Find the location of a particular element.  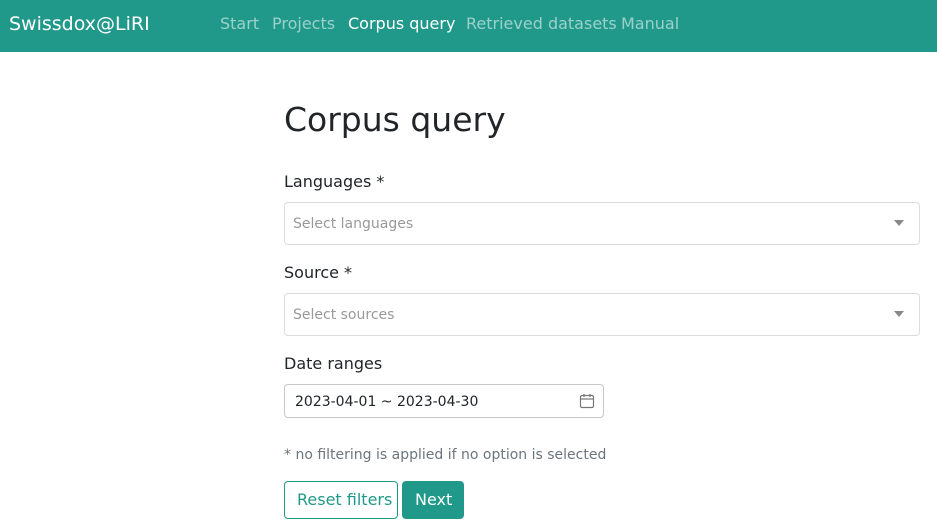

date-ranges-label: Date ranges is located at coordinates (333, 363).